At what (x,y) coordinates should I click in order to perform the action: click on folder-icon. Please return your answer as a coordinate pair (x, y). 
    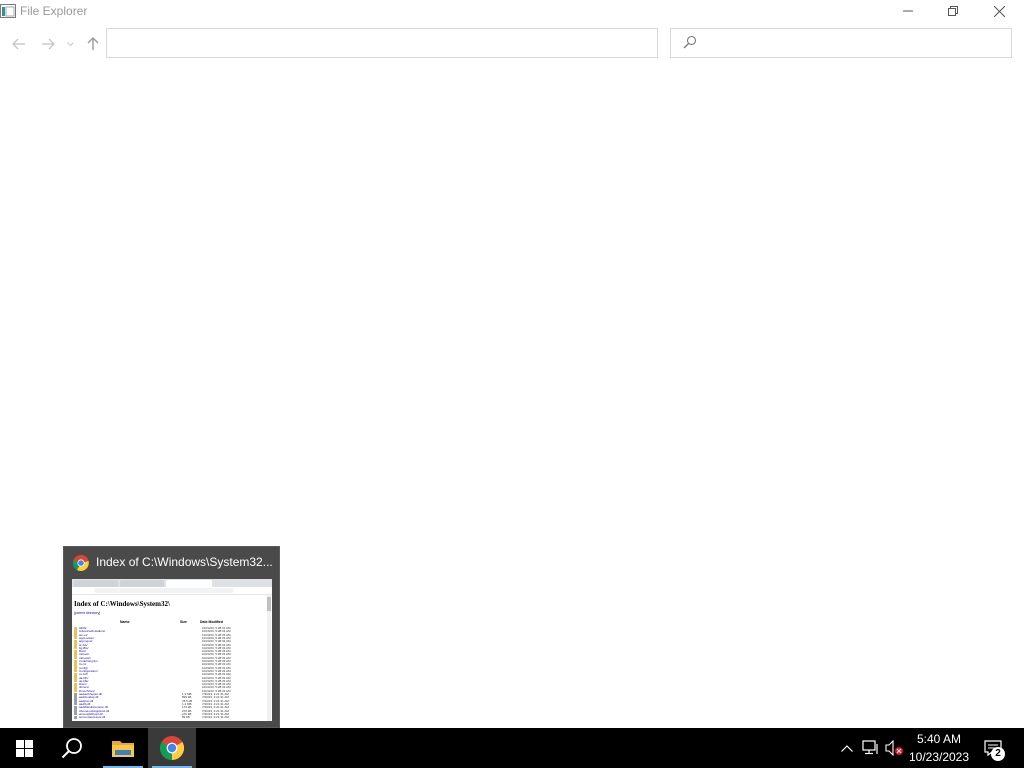
    Looking at the image, I should click on (123, 749).